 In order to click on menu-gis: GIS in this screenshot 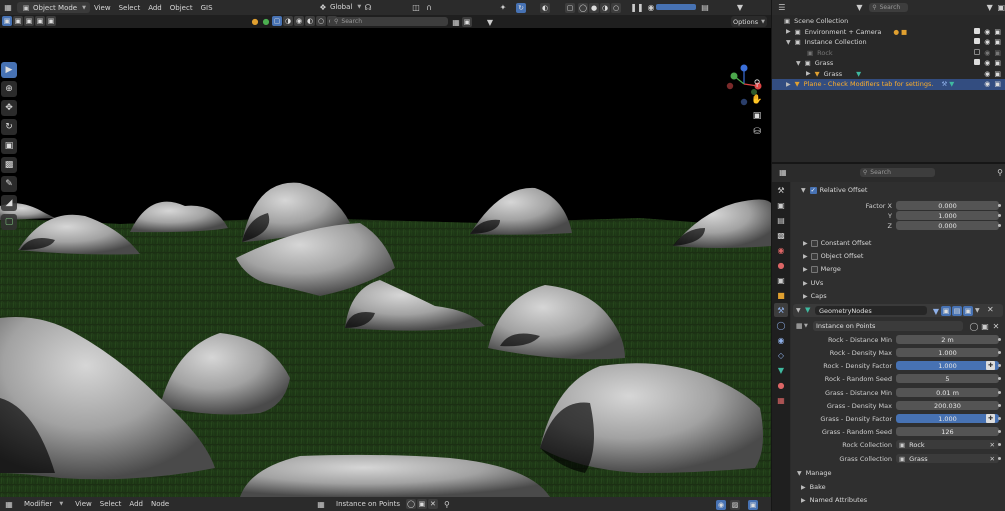, I will do `click(207, 8)`.